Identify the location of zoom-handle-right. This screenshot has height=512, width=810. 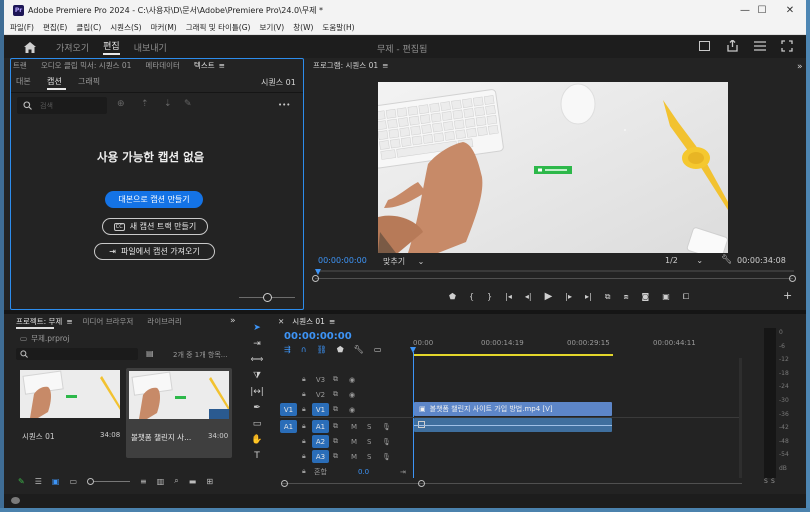
(792, 278).